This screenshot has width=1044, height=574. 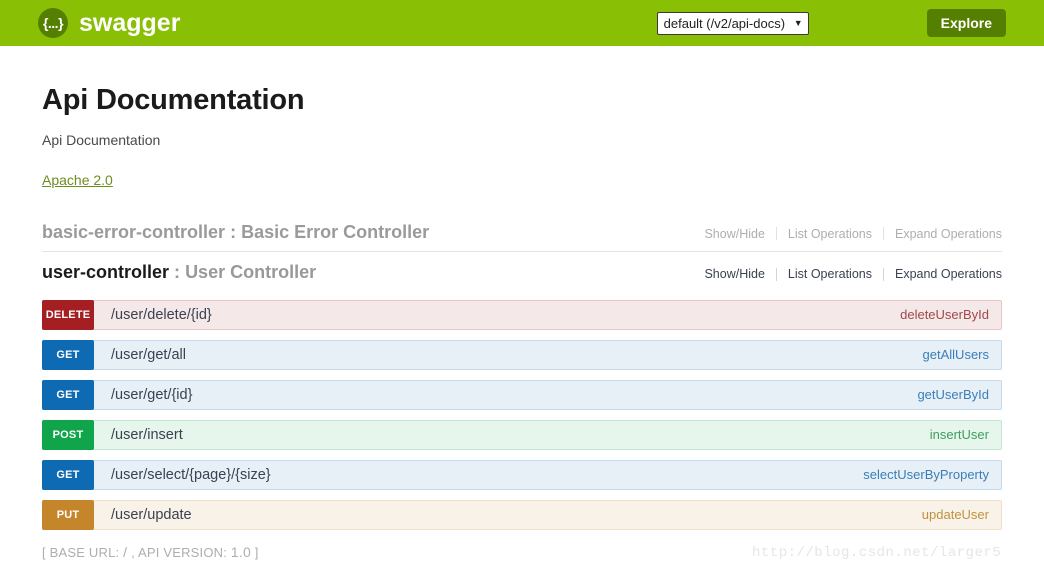 I want to click on operation-row: POST /user/insert insertUser, so click(x=522, y=434).